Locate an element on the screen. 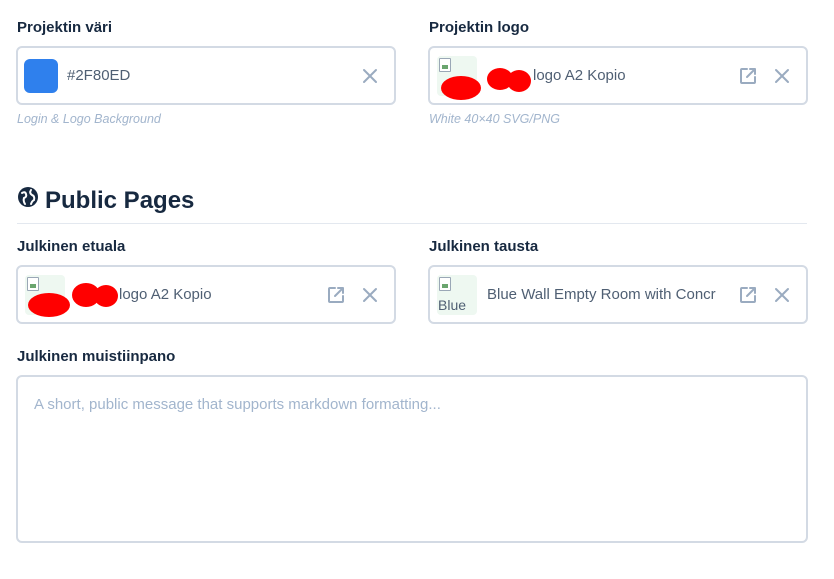 The width and height of the screenshot is (834, 579). color-value: #2F80ED is located at coordinates (98, 75).